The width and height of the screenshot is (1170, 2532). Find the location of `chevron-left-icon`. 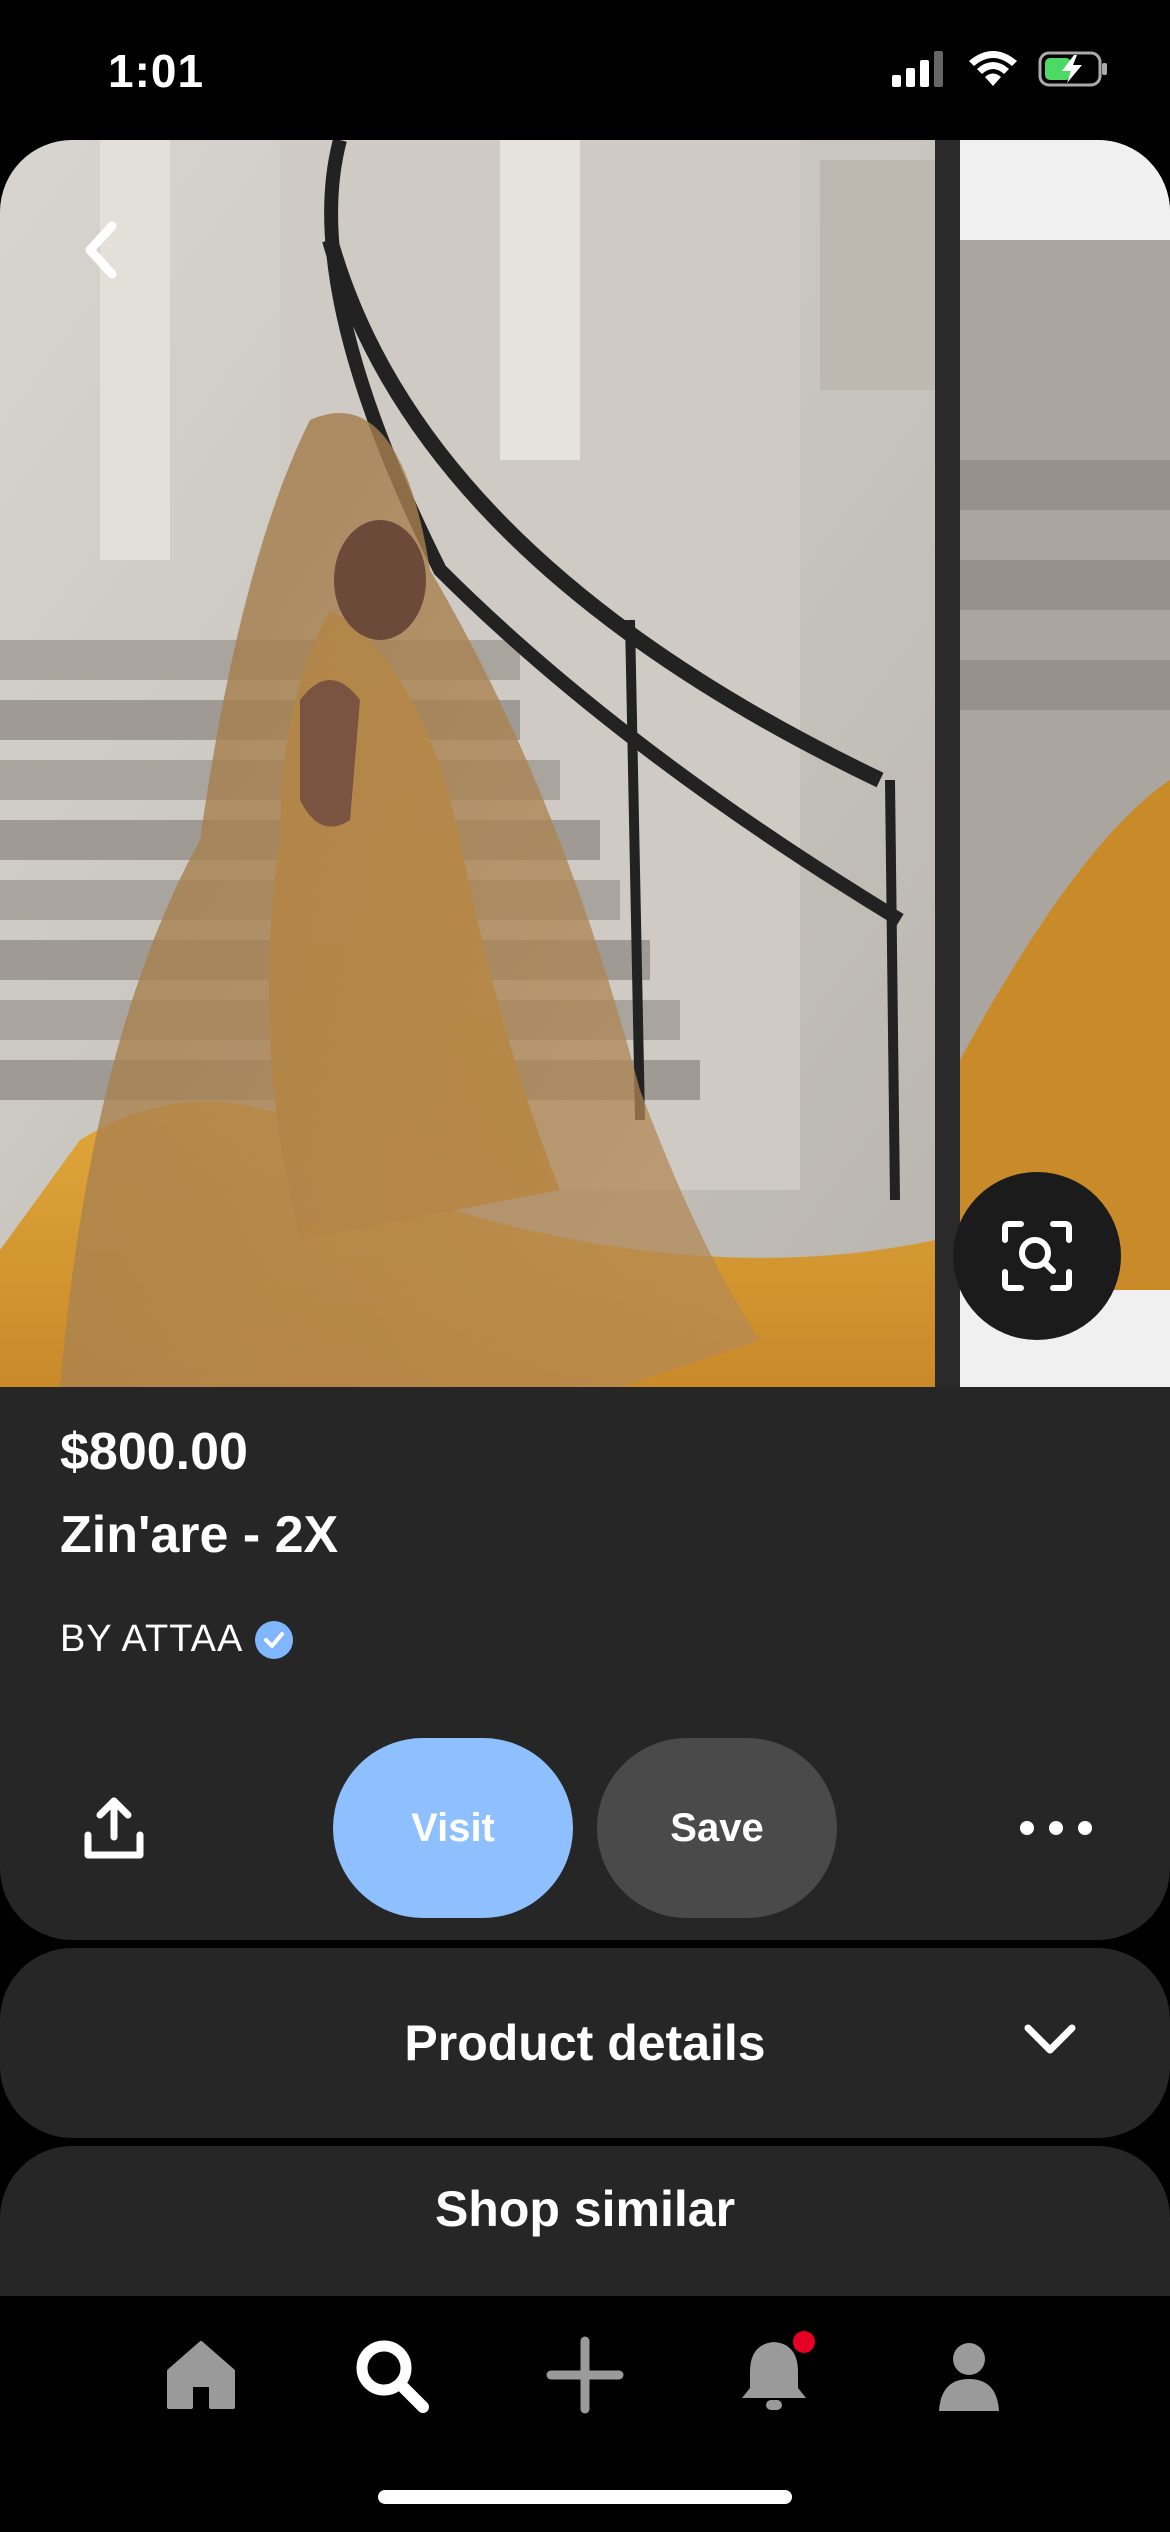

chevron-left-icon is located at coordinates (101, 250).